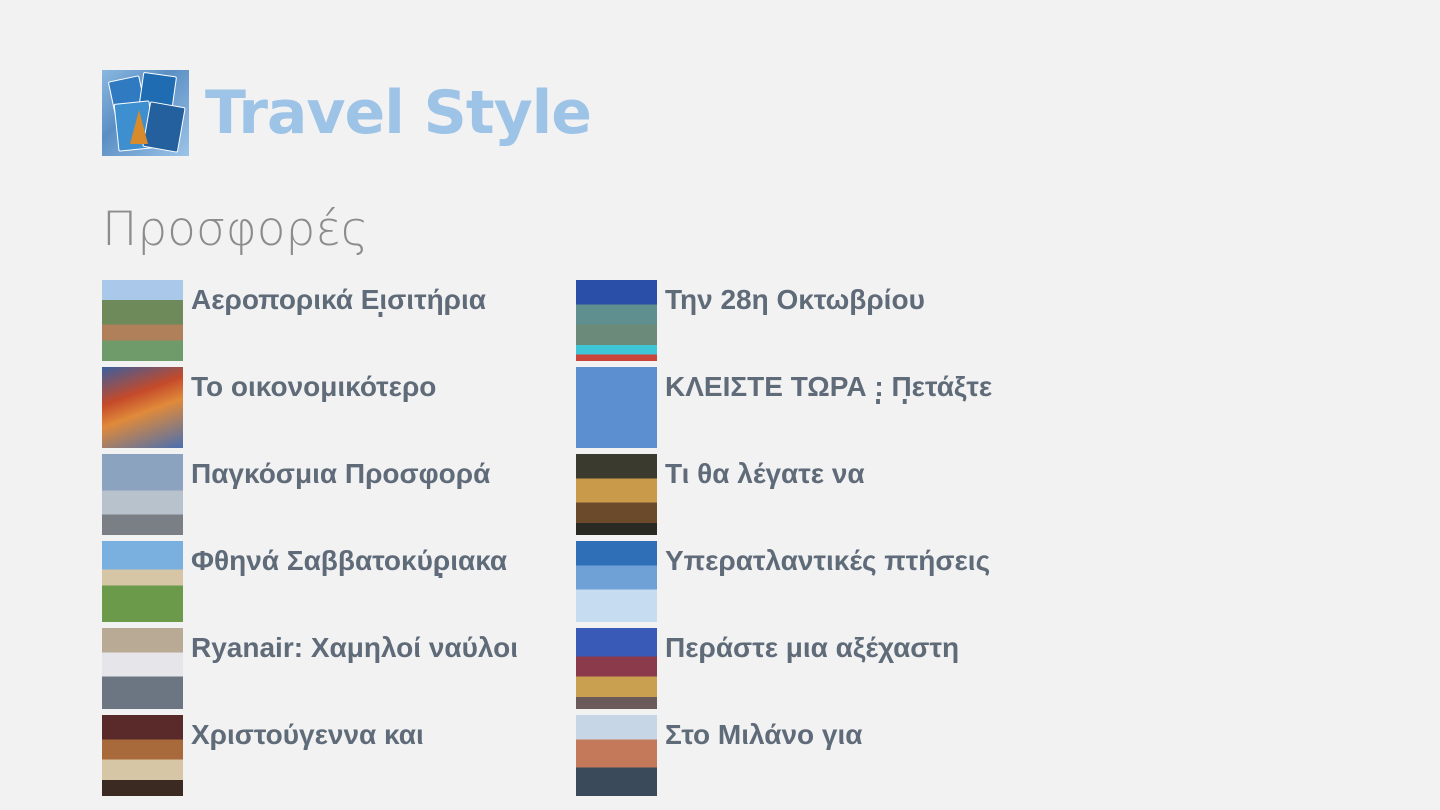  I want to click on offer-subtitle: Ρώ, so click(855, 490).